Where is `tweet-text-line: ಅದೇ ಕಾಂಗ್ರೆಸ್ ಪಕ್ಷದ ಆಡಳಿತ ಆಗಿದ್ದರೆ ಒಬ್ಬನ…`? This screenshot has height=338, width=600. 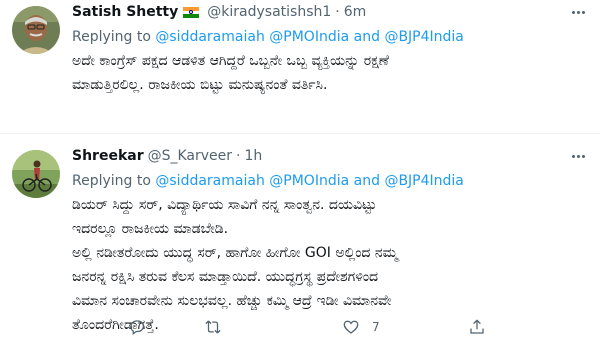 tweet-text-line: ಅದೇ ಕಾಂಗ್ರೆಸ್ ಪಕ್ಷದ ಆಡಳಿತ ಆಗಿದ್ದರೆ ಒಬ್ಬನ… is located at coordinates (230, 61).